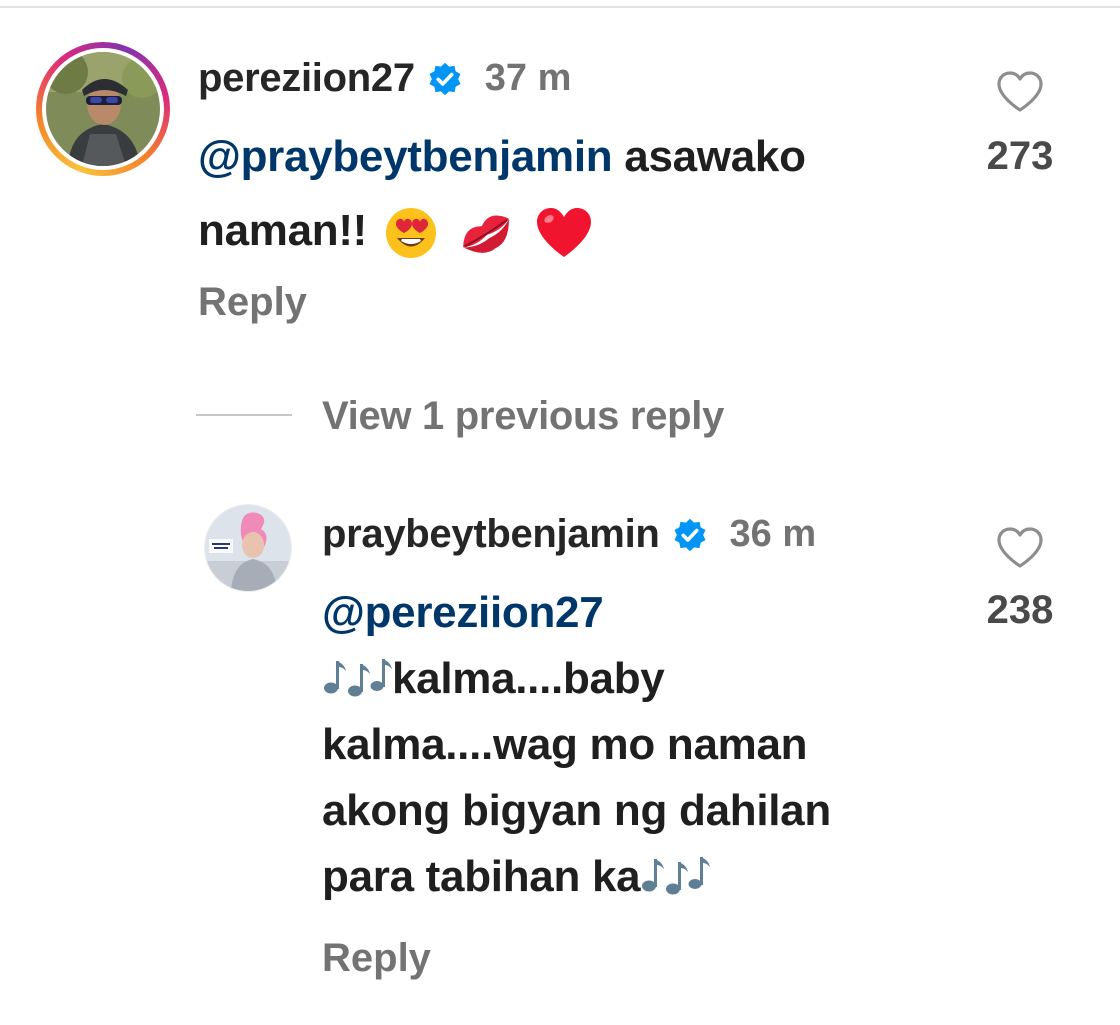  Describe the element at coordinates (565, 744) in the screenshot. I see `comment-text: kalma....wag mo naman` at that location.